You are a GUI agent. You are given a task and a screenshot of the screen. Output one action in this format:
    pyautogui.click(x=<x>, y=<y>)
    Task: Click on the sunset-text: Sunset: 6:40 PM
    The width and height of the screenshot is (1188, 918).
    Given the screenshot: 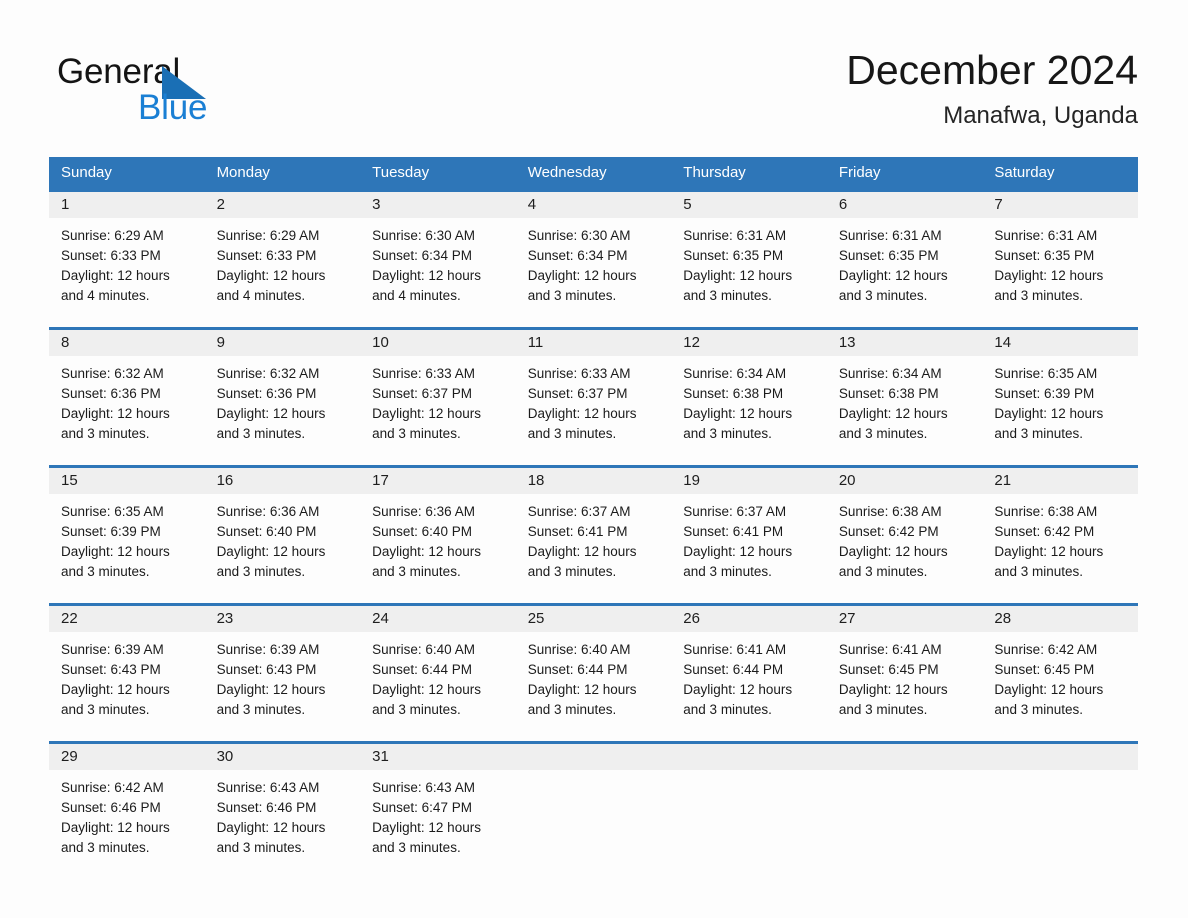 What is the action you would take?
    pyautogui.click(x=422, y=531)
    